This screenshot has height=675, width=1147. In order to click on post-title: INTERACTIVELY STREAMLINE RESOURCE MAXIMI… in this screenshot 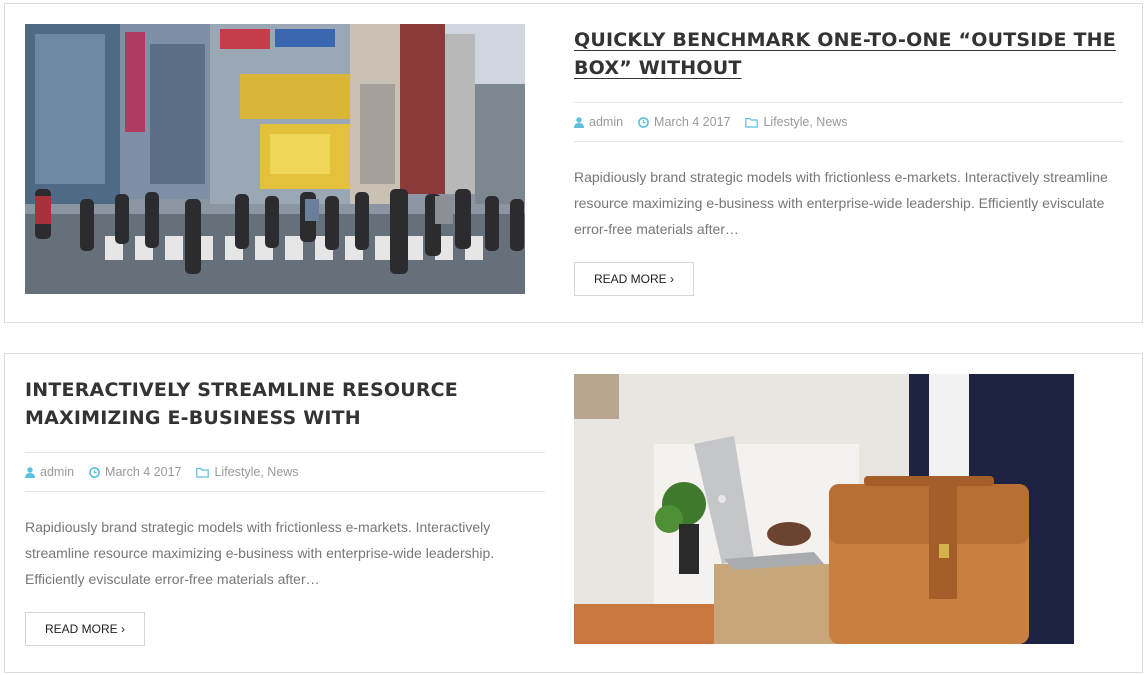, I will do `click(285, 404)`.